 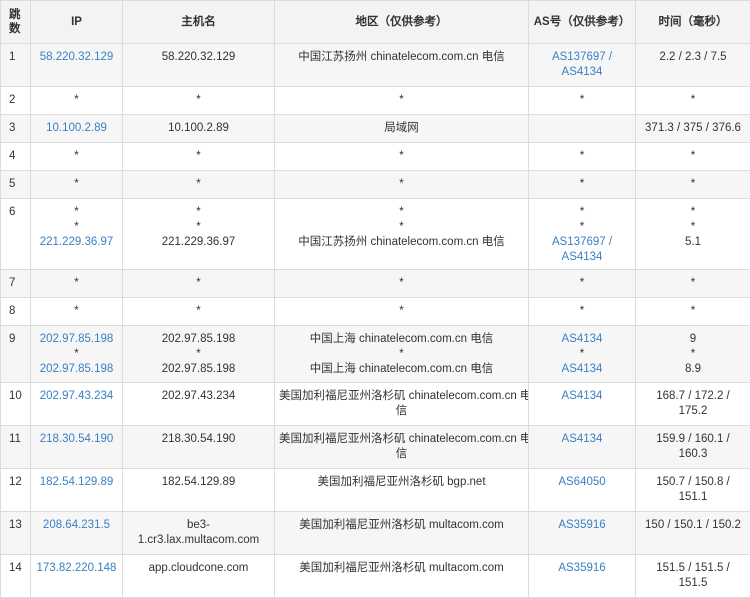 I want to click on as-cell-content: * * AS137697 /AS4134, so click(x=582, y=233).